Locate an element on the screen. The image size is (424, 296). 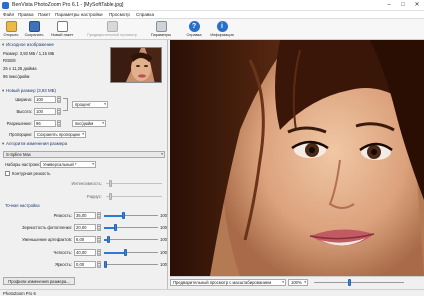
save-button: Сохранить is located at coordinates (34, 29).